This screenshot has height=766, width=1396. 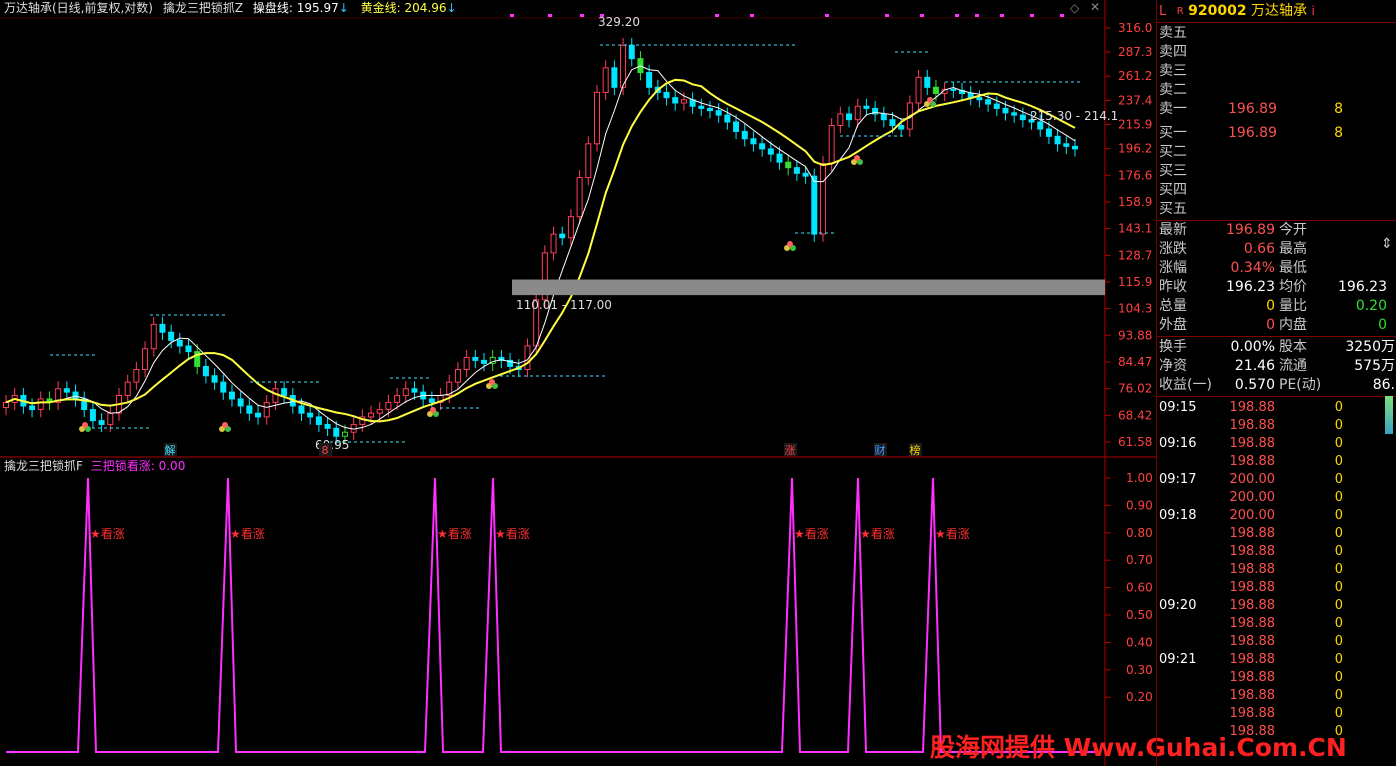 I want to click on badge-l: L, so click(x=1162, y=11).